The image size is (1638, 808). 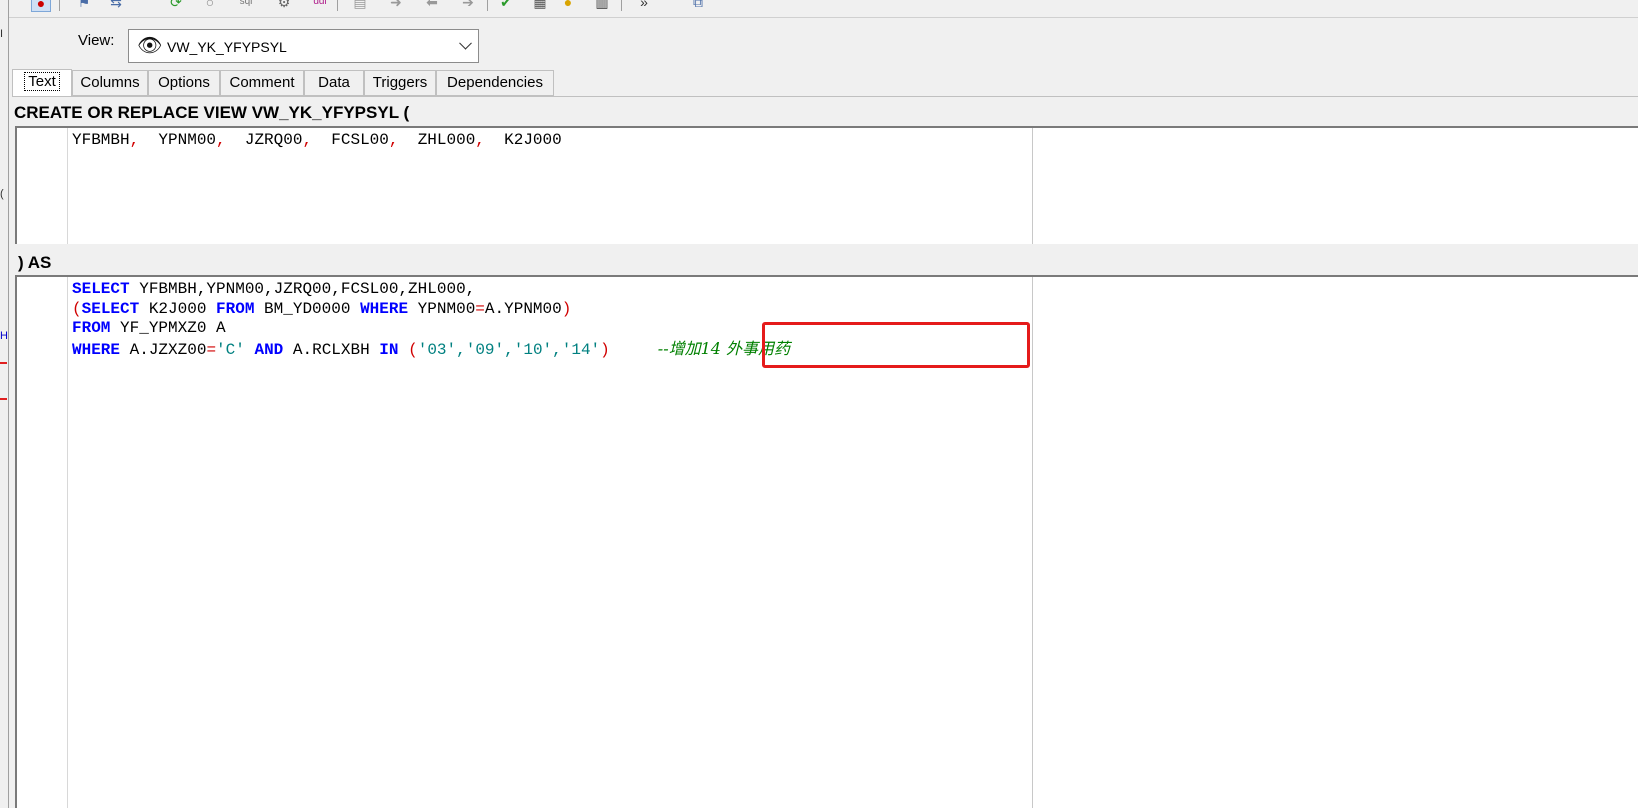 What do you see at coordinates (432, 5) in the screenshot?
I see `arrow-left-icon: ⬅` at bounding box center [432, 5].